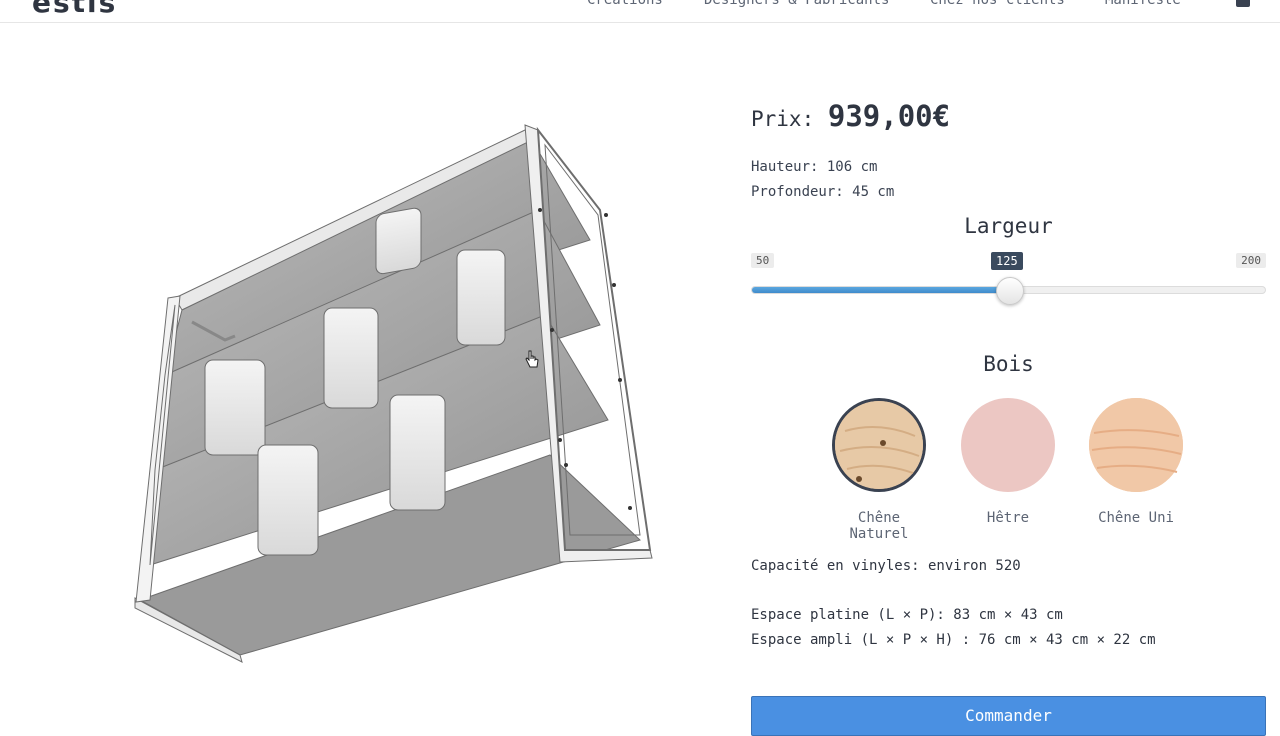 The image size is (1280, 736). Describe the element at coordinates (907, 615) in the screenshot. I see `turntable-space: Espace platine (L × P): 83 cm × 43 cm` at that location.